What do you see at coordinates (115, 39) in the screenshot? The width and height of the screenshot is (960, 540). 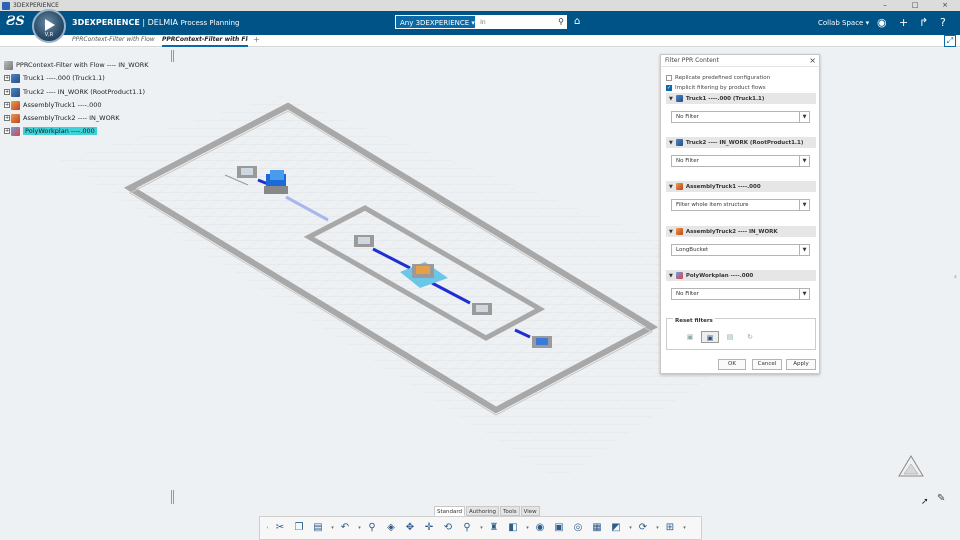 I see `tab-ppr-context-1: PPRContext-Filter with Flow` at bounding box center [115, 39].